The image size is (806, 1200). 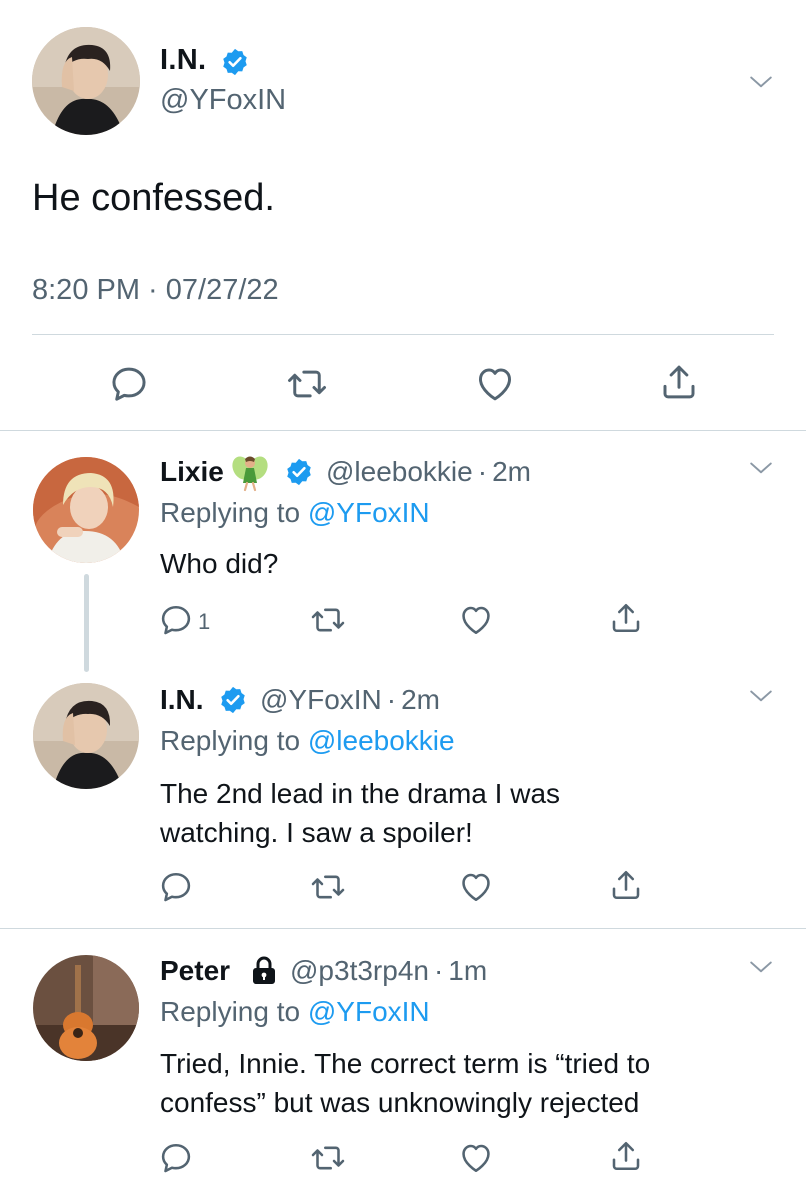 What do you see at coordinates (204, 621) in the screenshot?
I see `reply-count: 1` at bounding box center [204, 621].